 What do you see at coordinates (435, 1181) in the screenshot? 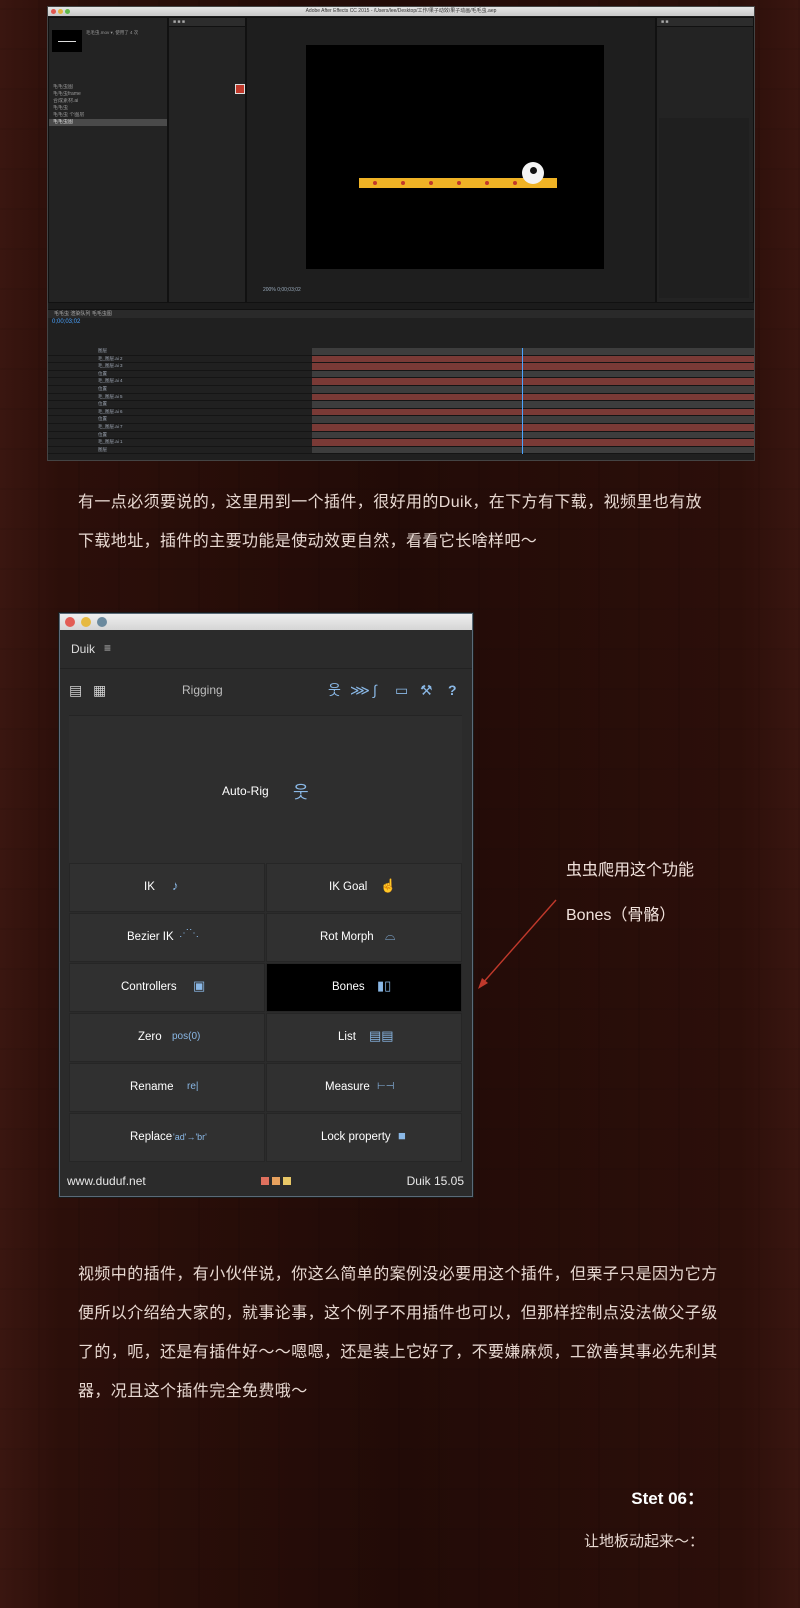
I see `duik-footer-version: Duik 15.05` at bounding box center [435, 1181].